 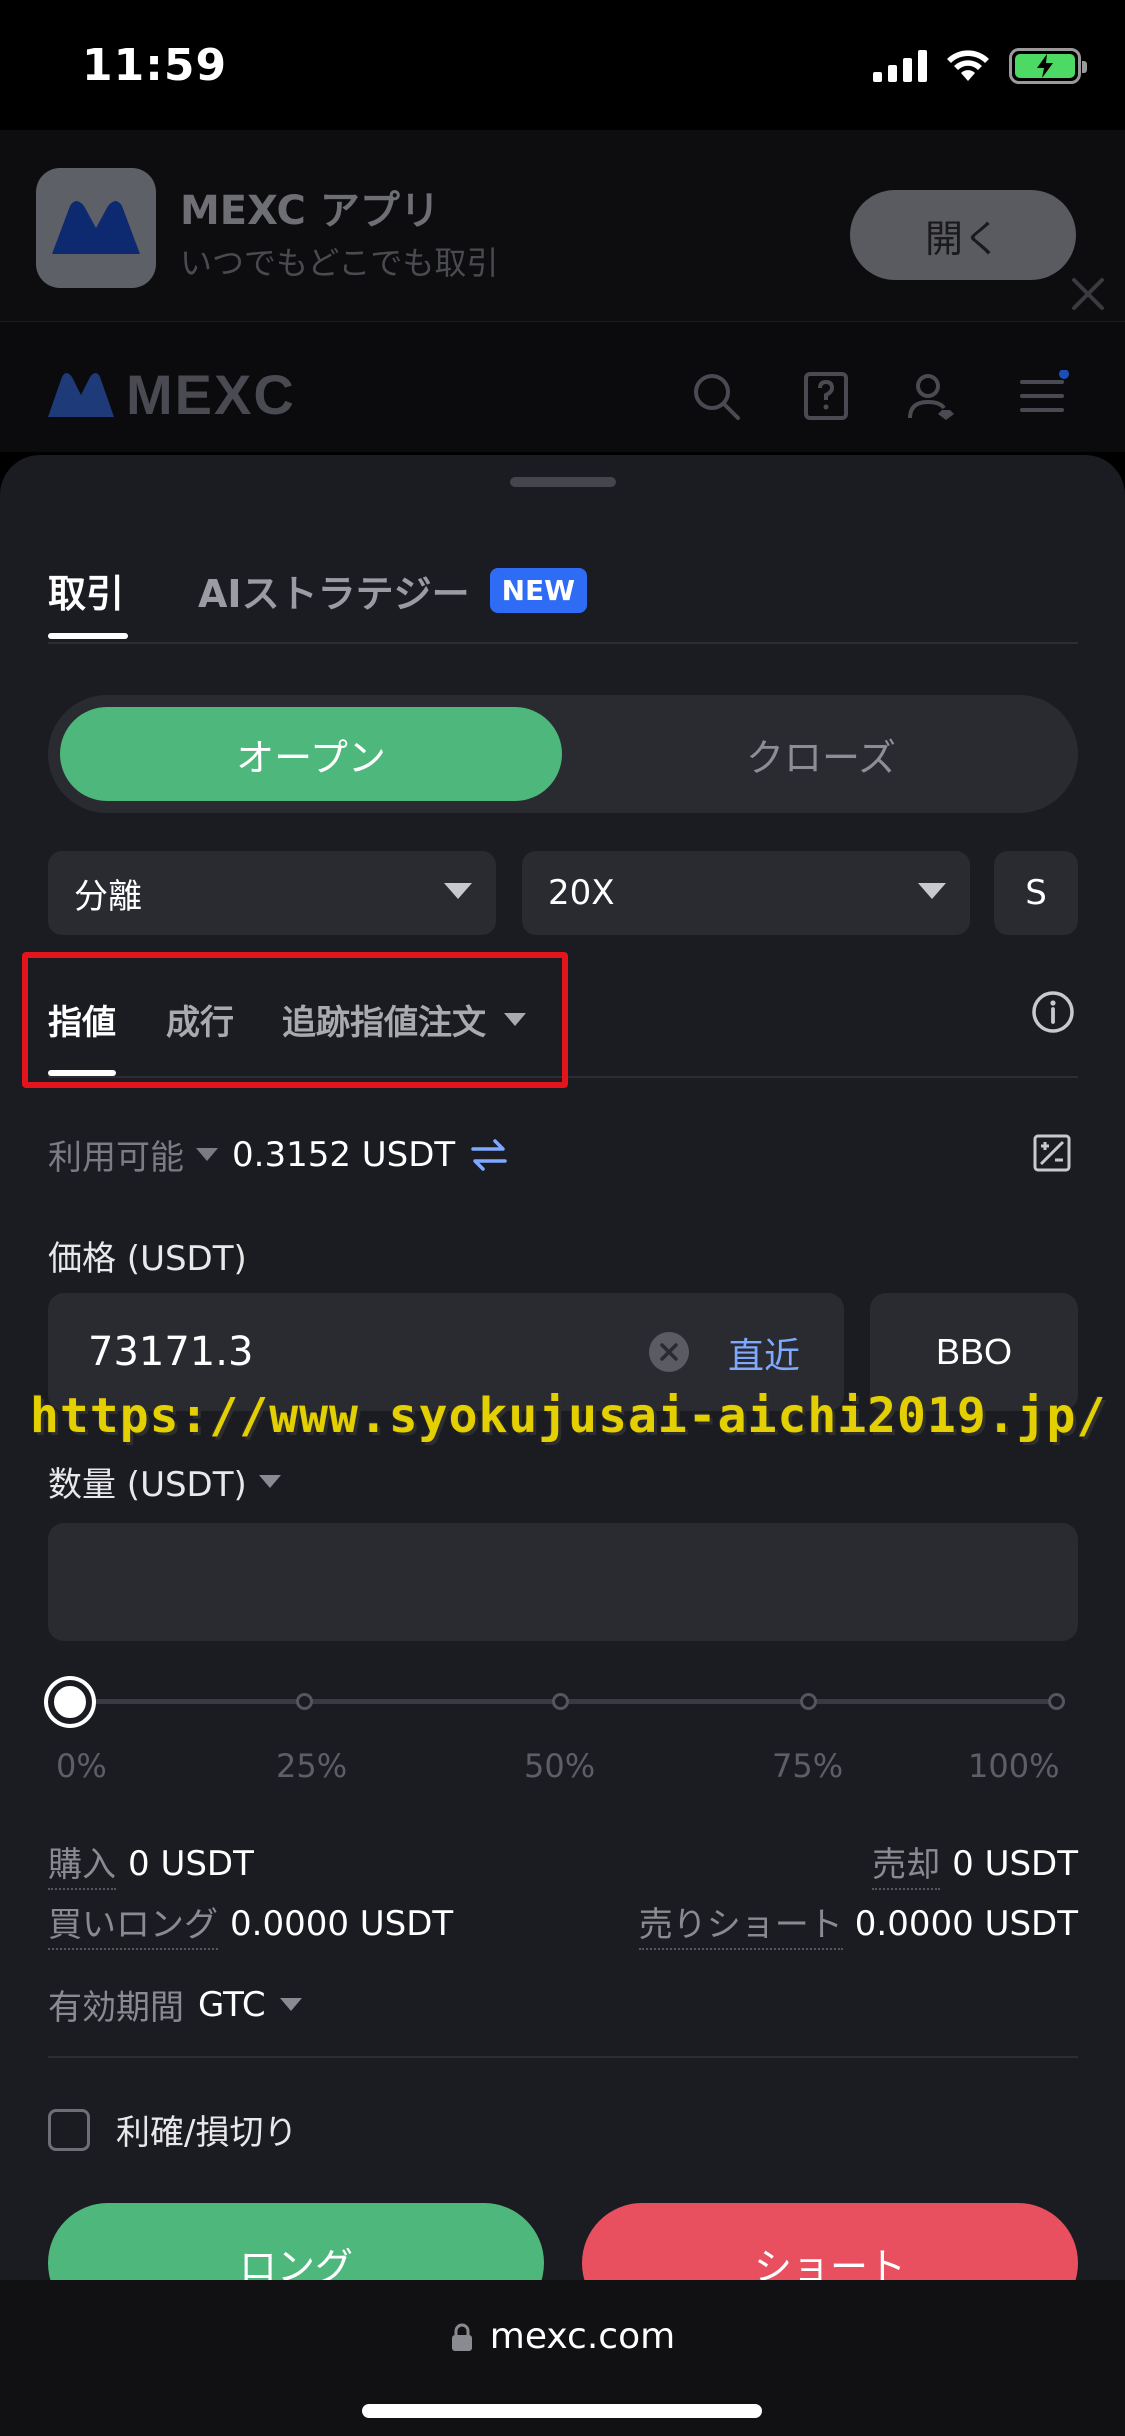 I want to click on time-in-force-select: 有効期間 GTC, so click(x=175, y=2004).